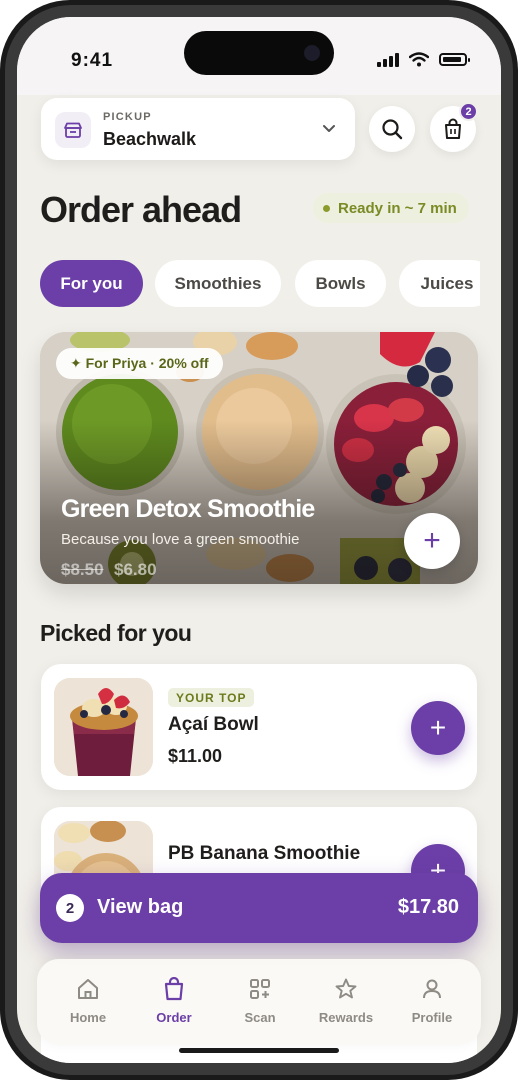 This screenshot has height=1080, width=518. What do you see at coordinates (388, 59) in the screenshot?
I see `signal-icon` at bounding box center [388, 59].